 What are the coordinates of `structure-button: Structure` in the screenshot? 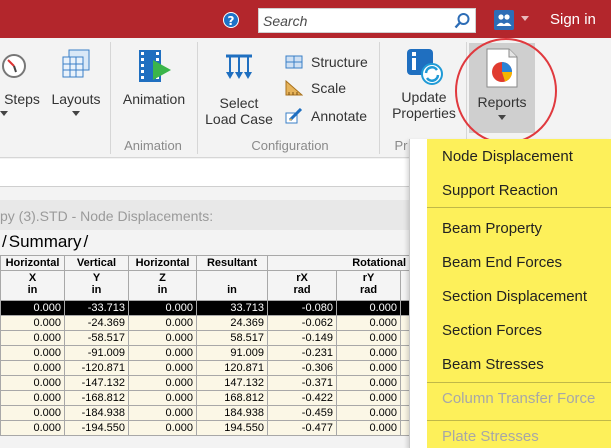 It's located at (335, 62).